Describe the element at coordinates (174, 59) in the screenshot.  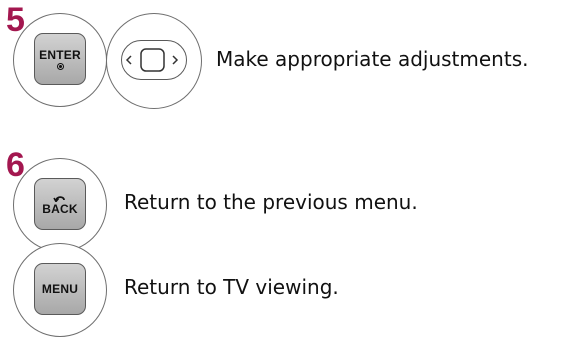
I see `chevron-right-icon` at that location.